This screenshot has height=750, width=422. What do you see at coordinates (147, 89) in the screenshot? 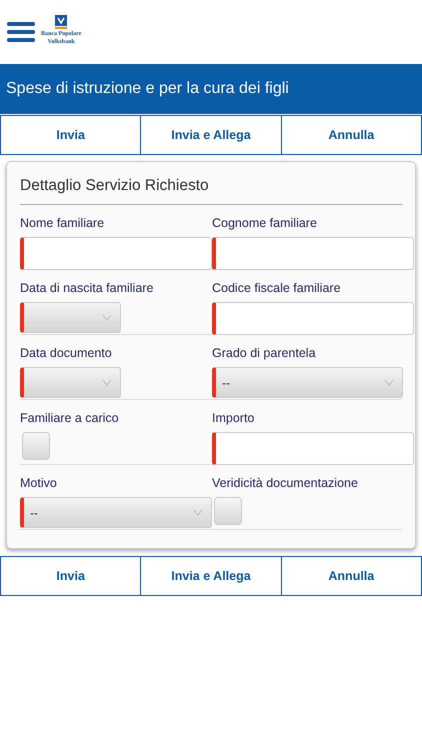
I see `page-title: Spese di istruzione e per la cura dei figli` at bounding box center [147, 89].